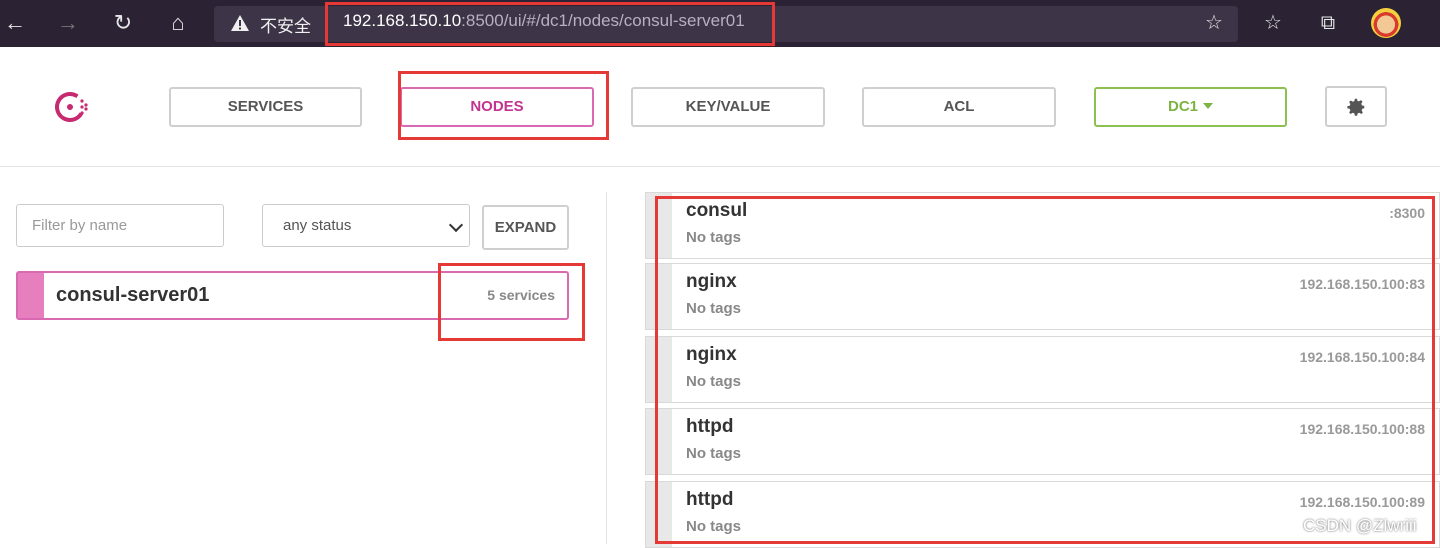 The height and width of the screenshot is (548, 1440). Describe the element at coordinates (265, 107) in the screenshot. I see `nav-services-button: SERVICES` at that location.